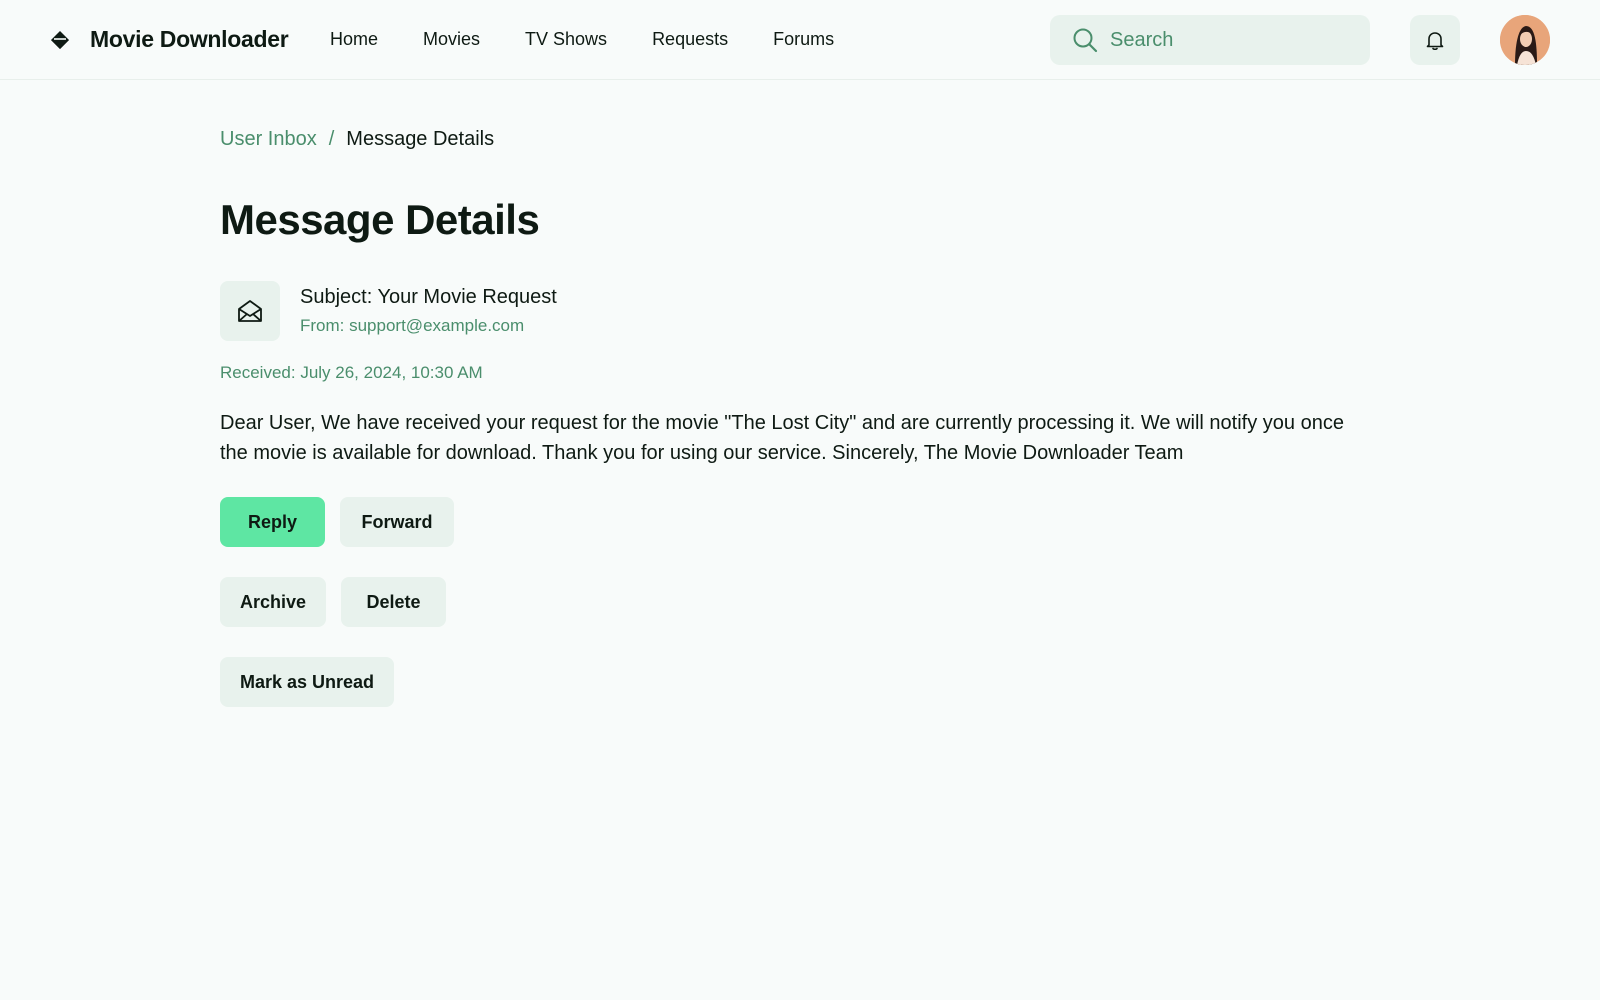 This screenshot has height=1000, width=1600. I want to click on page-title: Message Details, so click(380, 219).